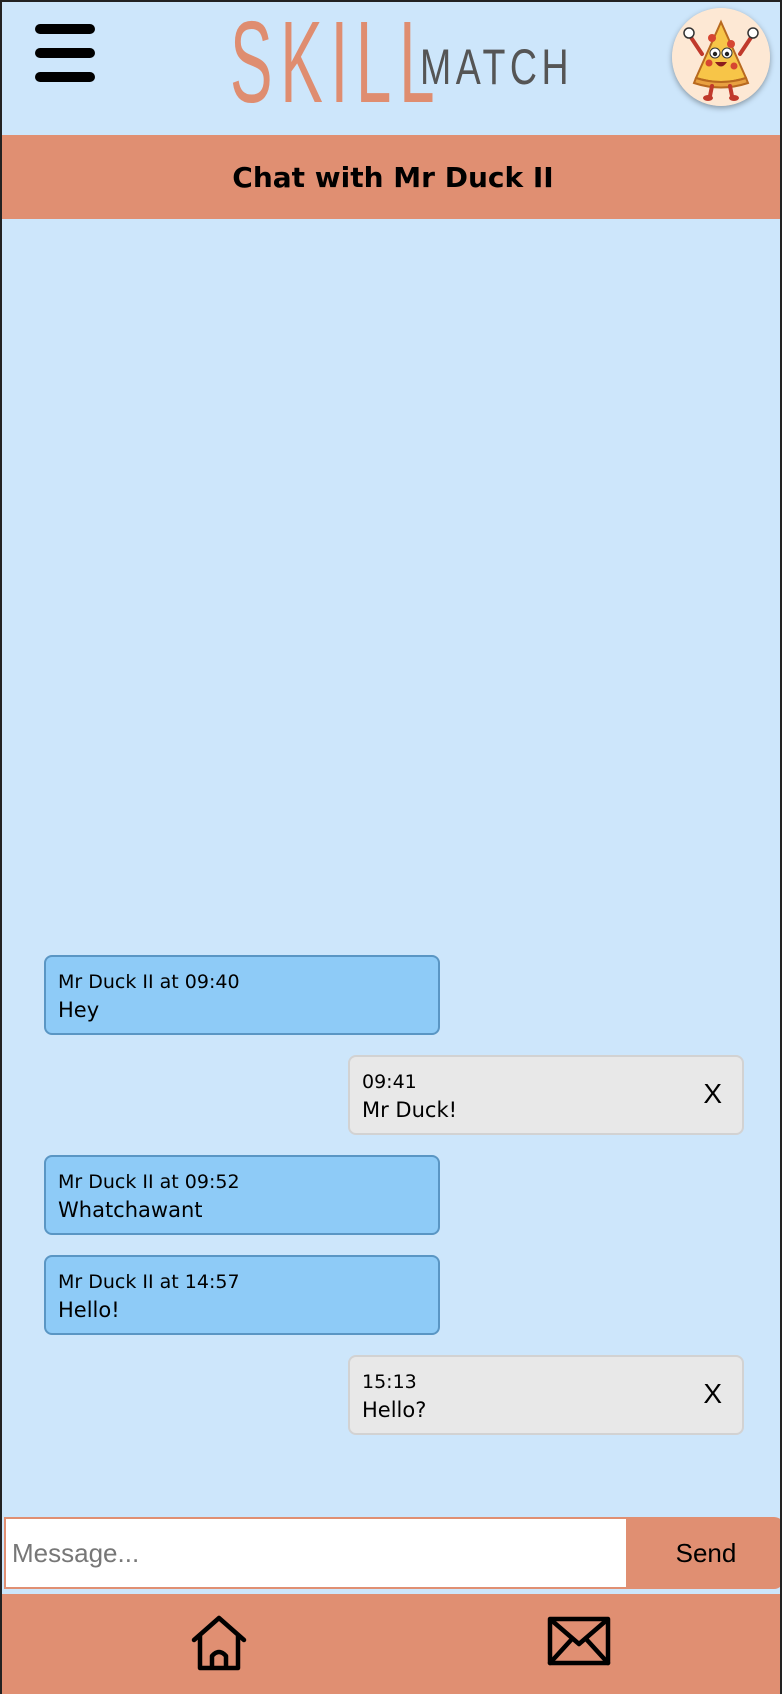  Describe the element at coordinates (316, 1553) in the screenshot. I see `message-input` at that location.